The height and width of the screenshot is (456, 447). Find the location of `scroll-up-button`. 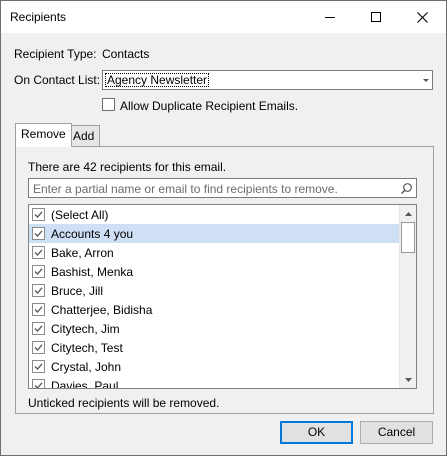

scroll-up-button is located at coordinates (408, 213).